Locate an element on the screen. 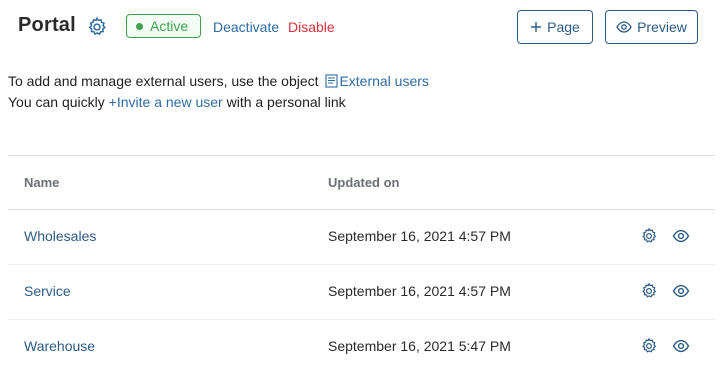 Image resolution: width=723 pixels, height=374 pixels. table-row: Warehouse September 16, 2021 5:47 PM is located at coordinates (361, 347).